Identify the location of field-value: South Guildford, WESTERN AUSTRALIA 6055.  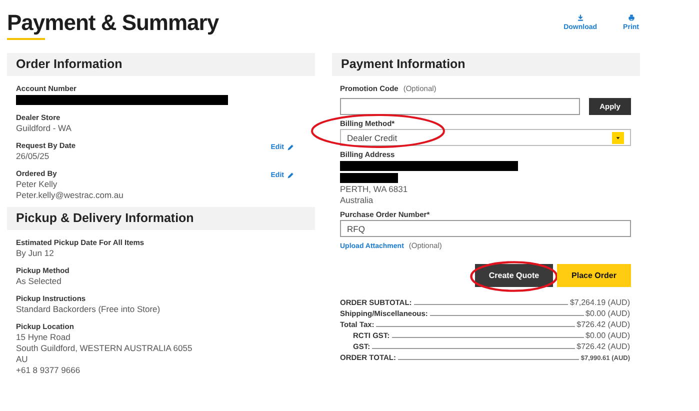
(105, 348).